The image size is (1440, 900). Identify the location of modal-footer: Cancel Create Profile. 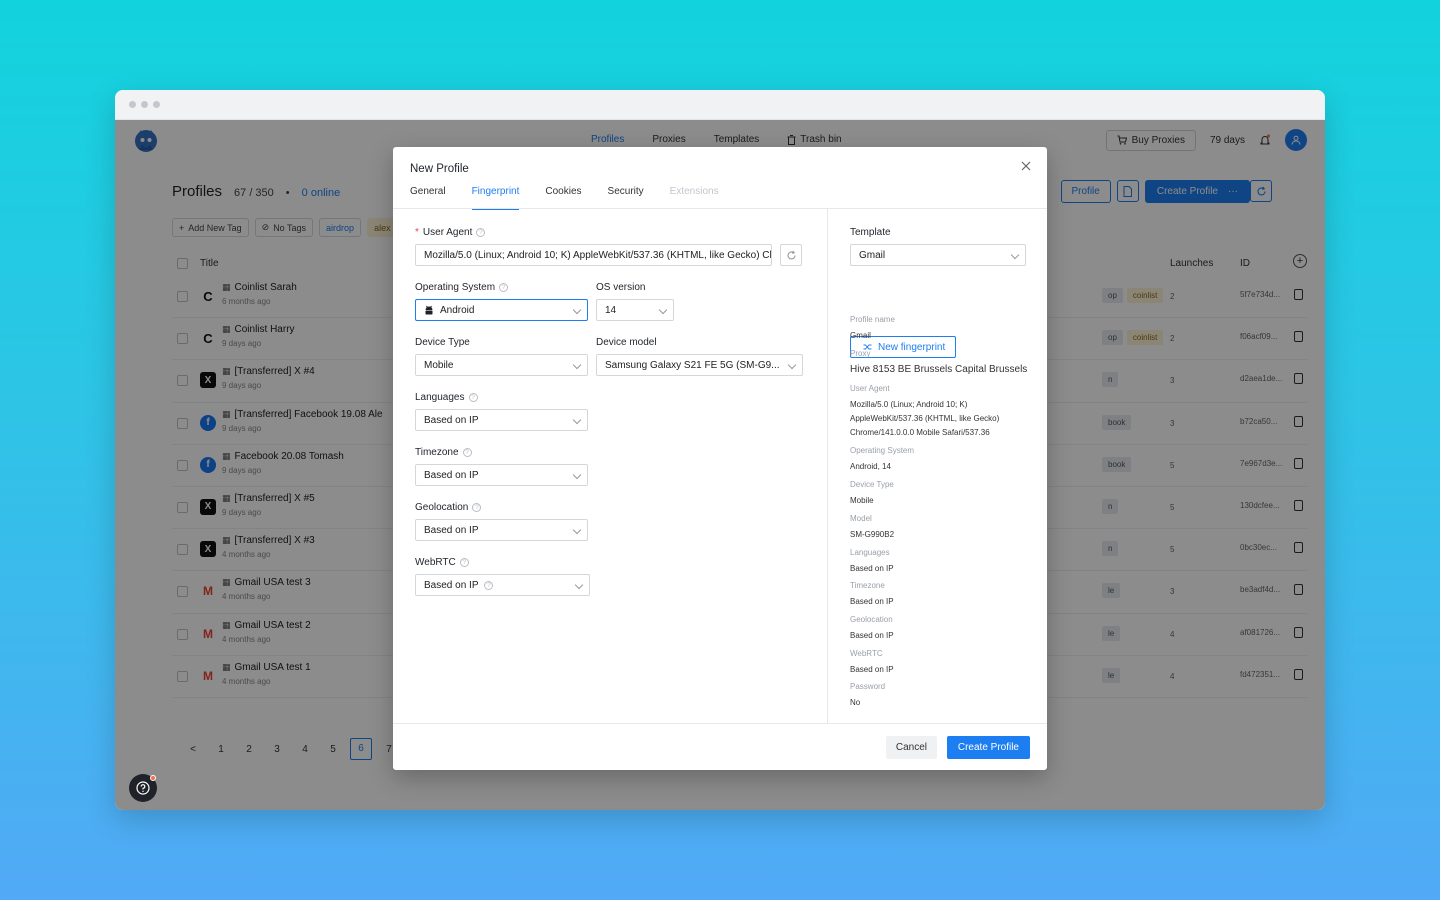
(720, 746).